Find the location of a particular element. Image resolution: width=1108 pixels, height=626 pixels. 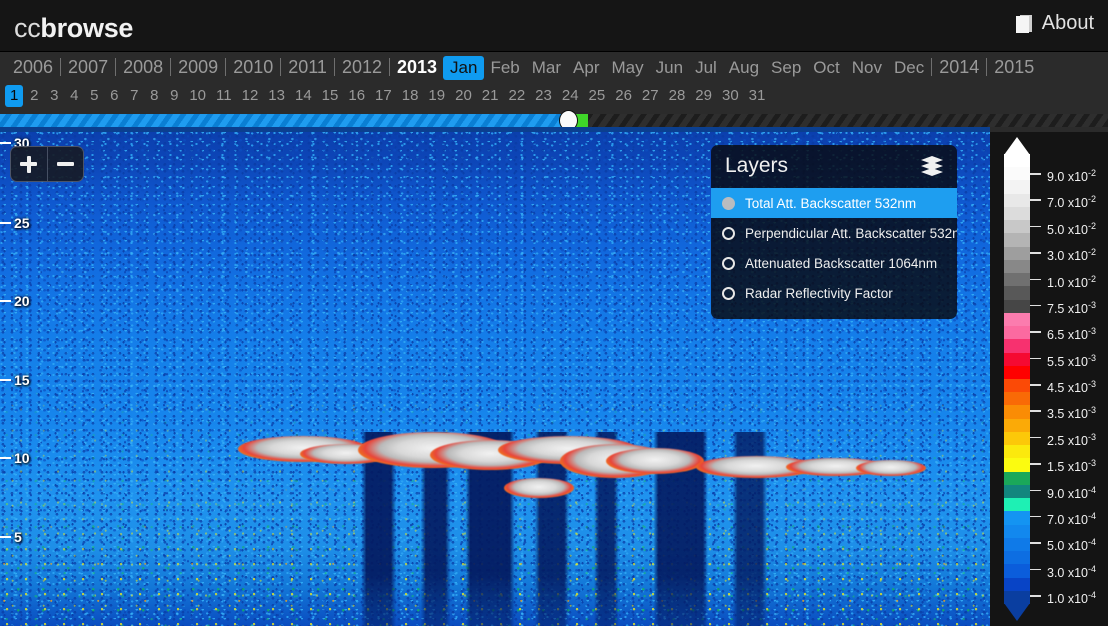

layers-panel-header: Layers is located at coordinates (834, 166).